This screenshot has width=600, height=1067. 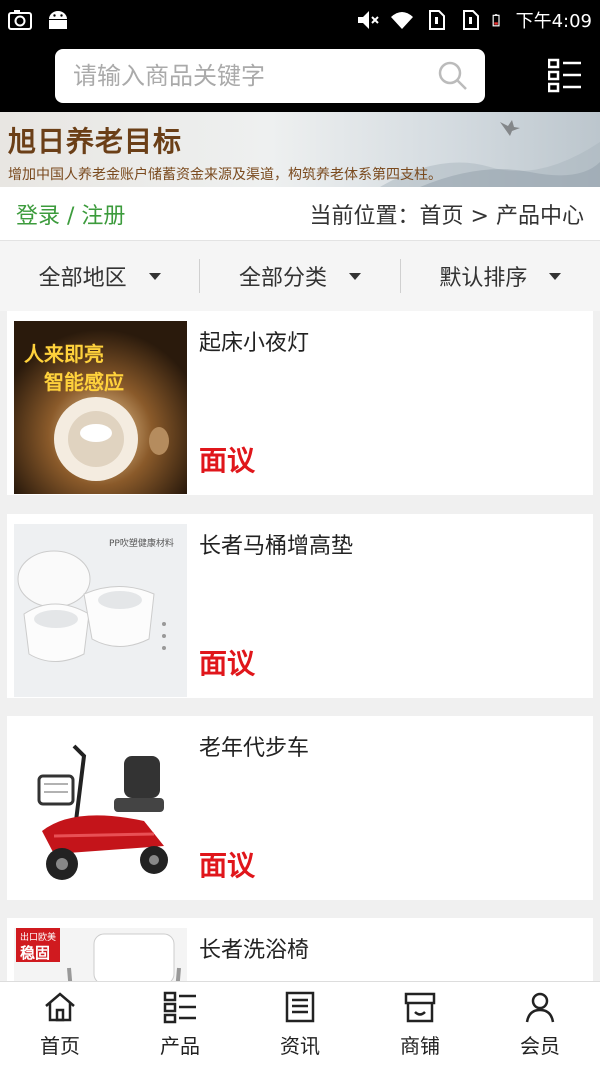 I want to click on banner-title: 旭日养老目标, so click(x=95, y=141).